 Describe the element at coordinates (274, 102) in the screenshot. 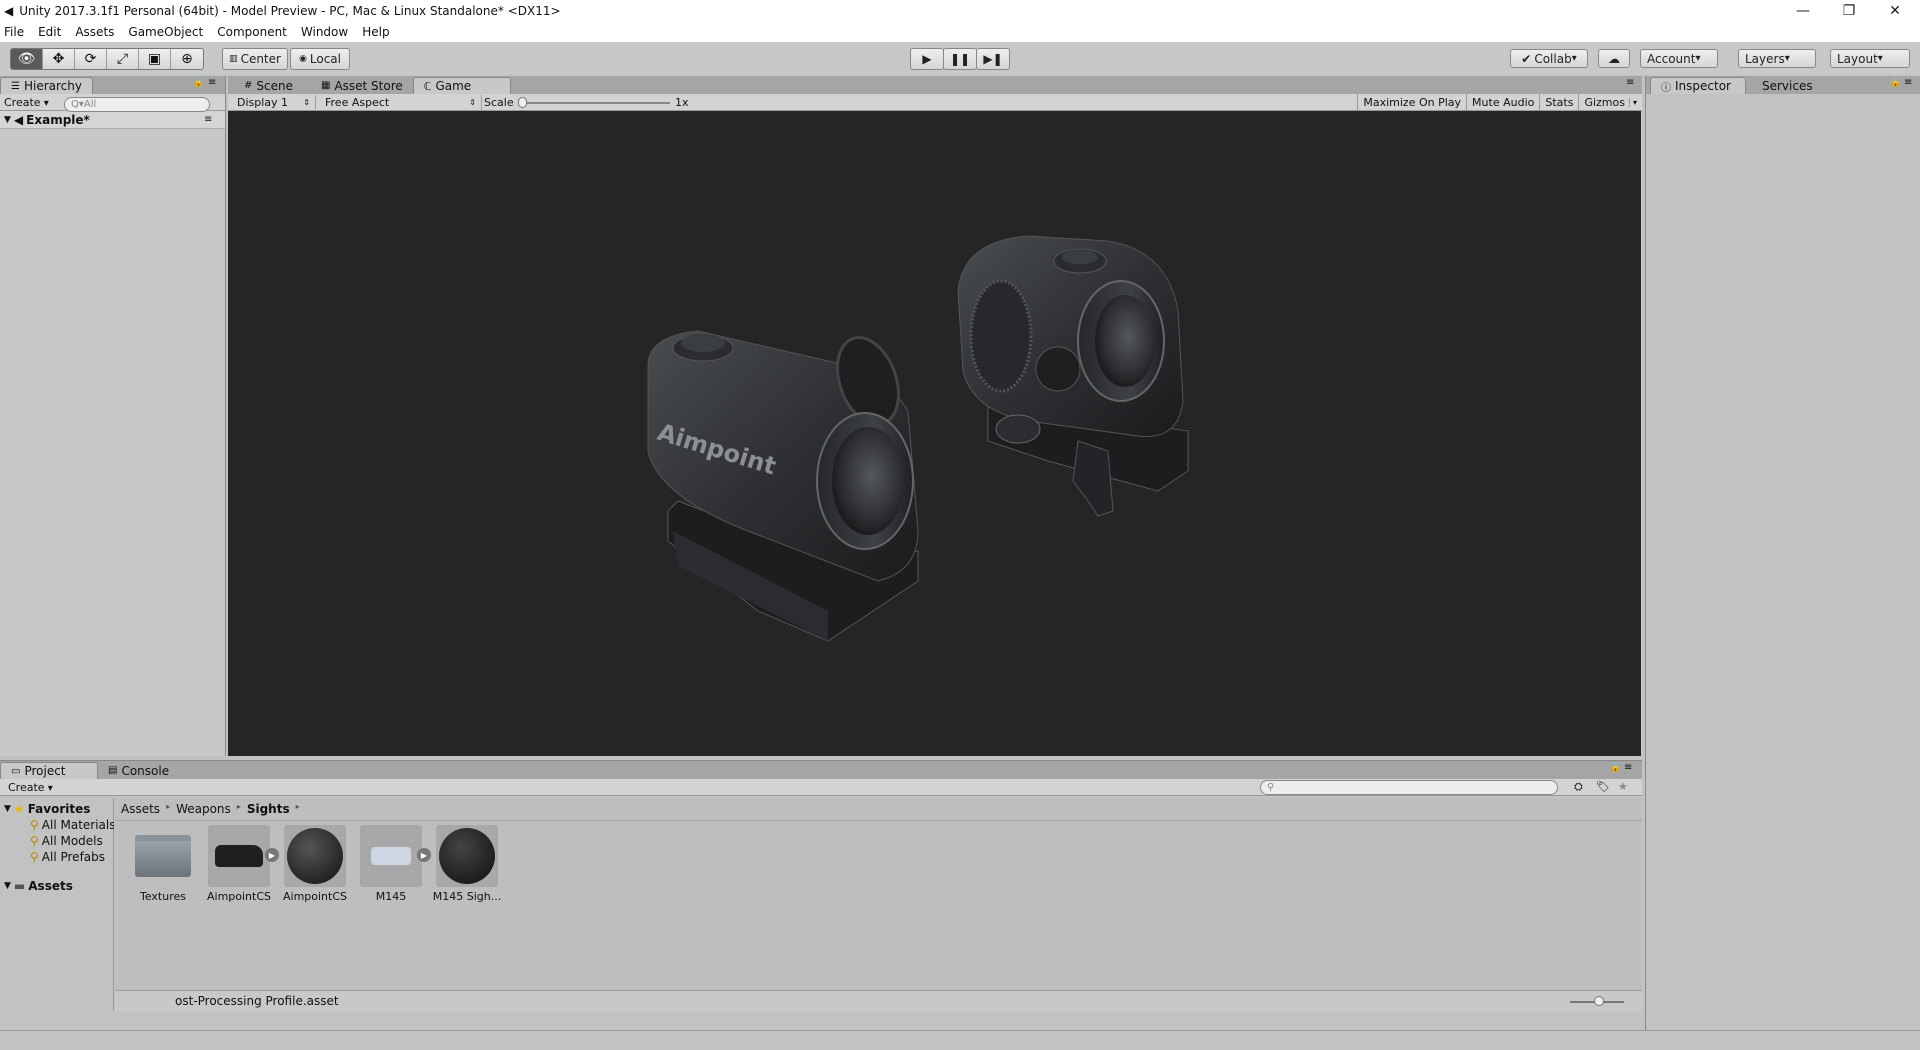

I see `display-dropdown: Display 1 ⇕` at that location.